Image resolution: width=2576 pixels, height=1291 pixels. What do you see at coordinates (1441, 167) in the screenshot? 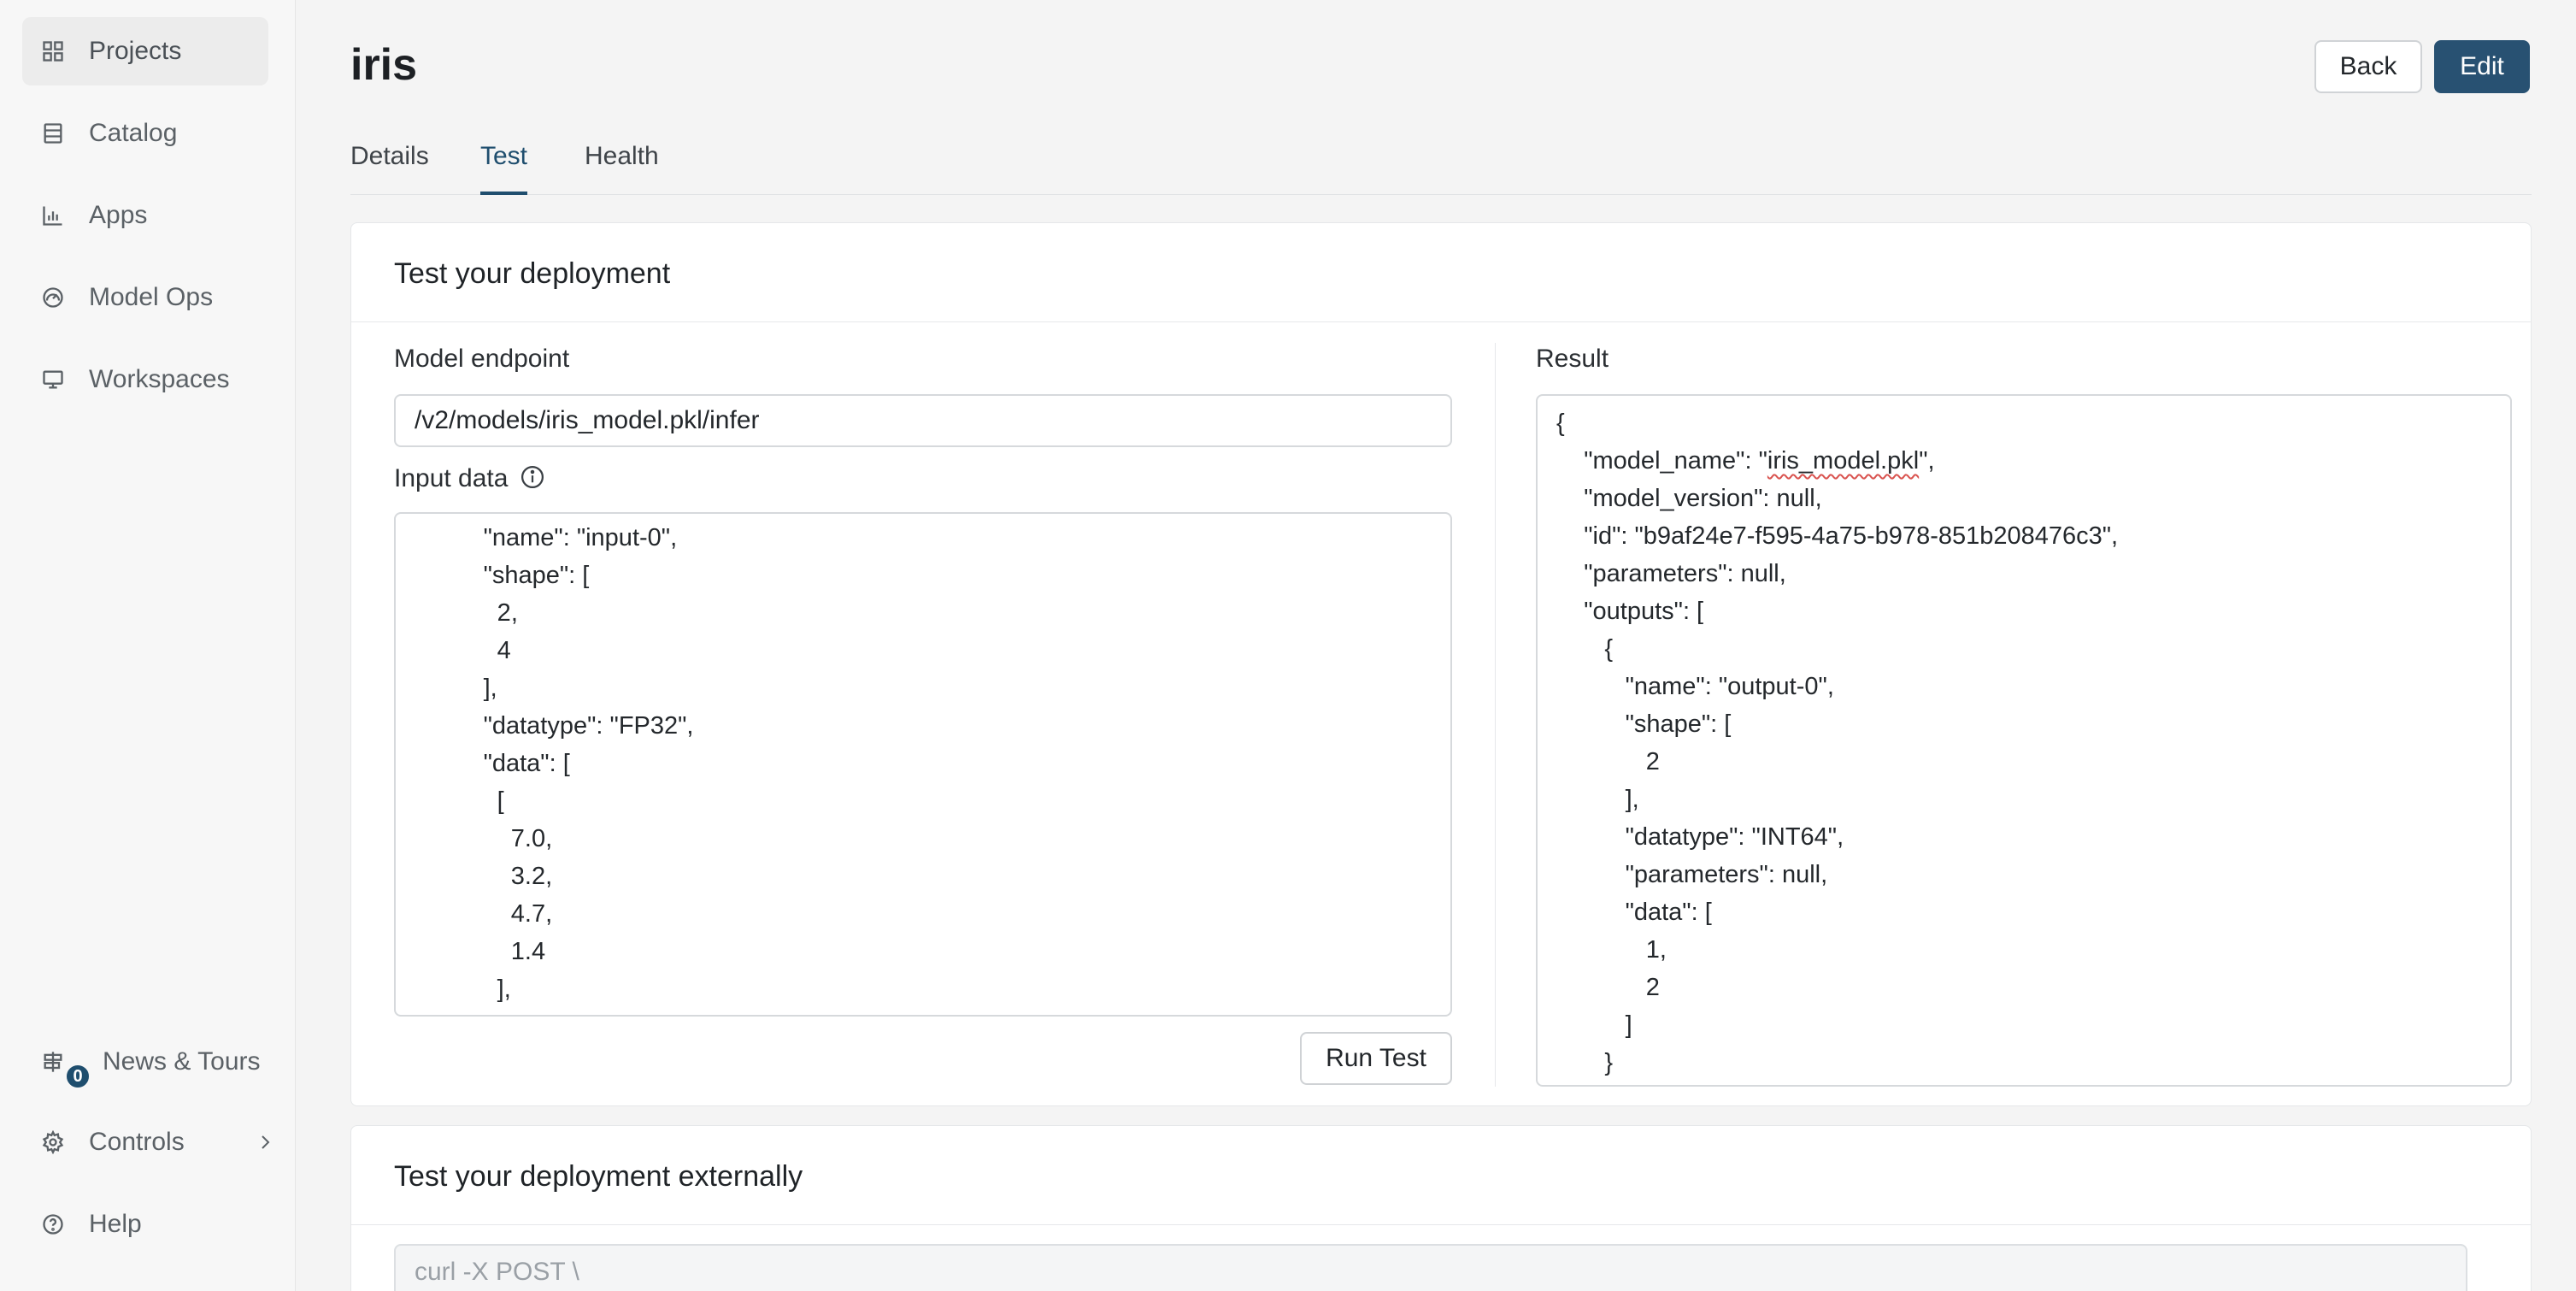
I see `tab-bar: Details Test Health` at bounding box center [1441, 167].